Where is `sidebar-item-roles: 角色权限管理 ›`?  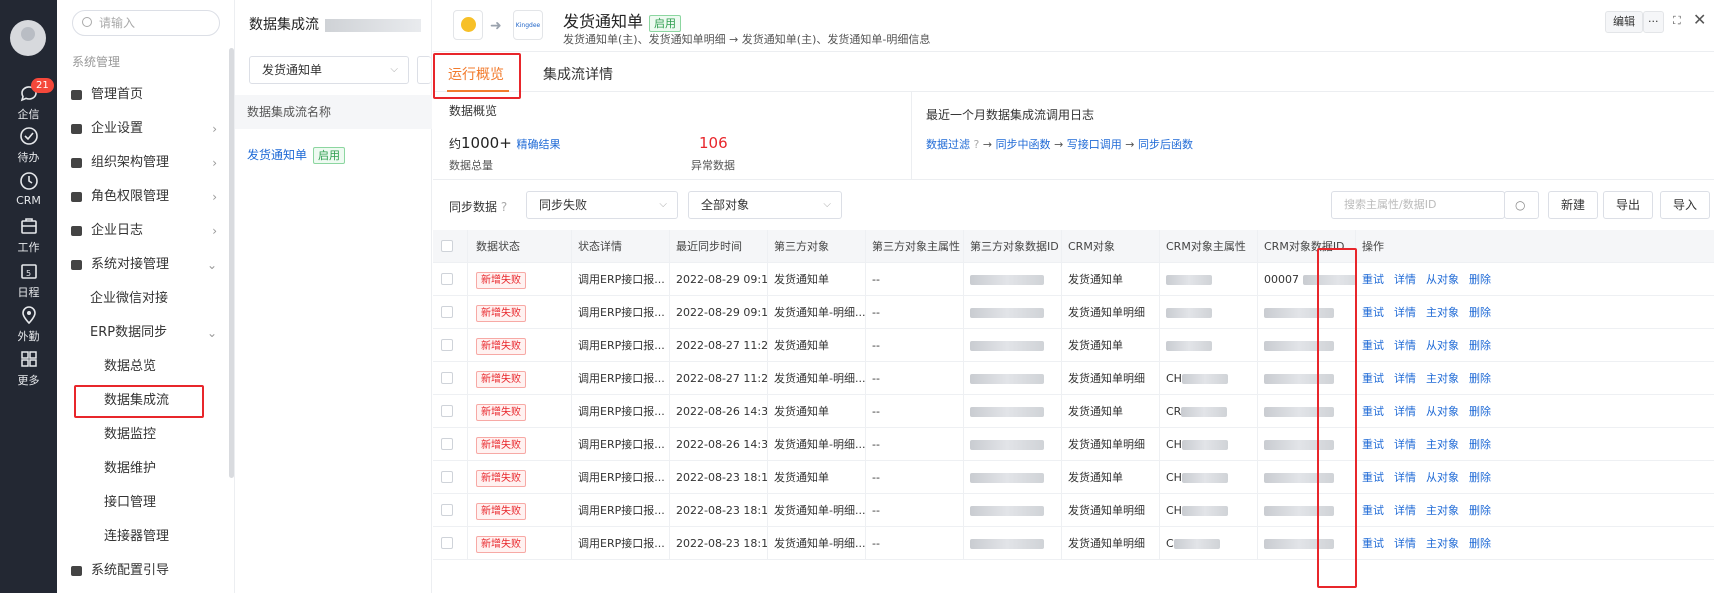 sidebar-item-roles: 角色权限管理 › is located at coordinates (146, 197).